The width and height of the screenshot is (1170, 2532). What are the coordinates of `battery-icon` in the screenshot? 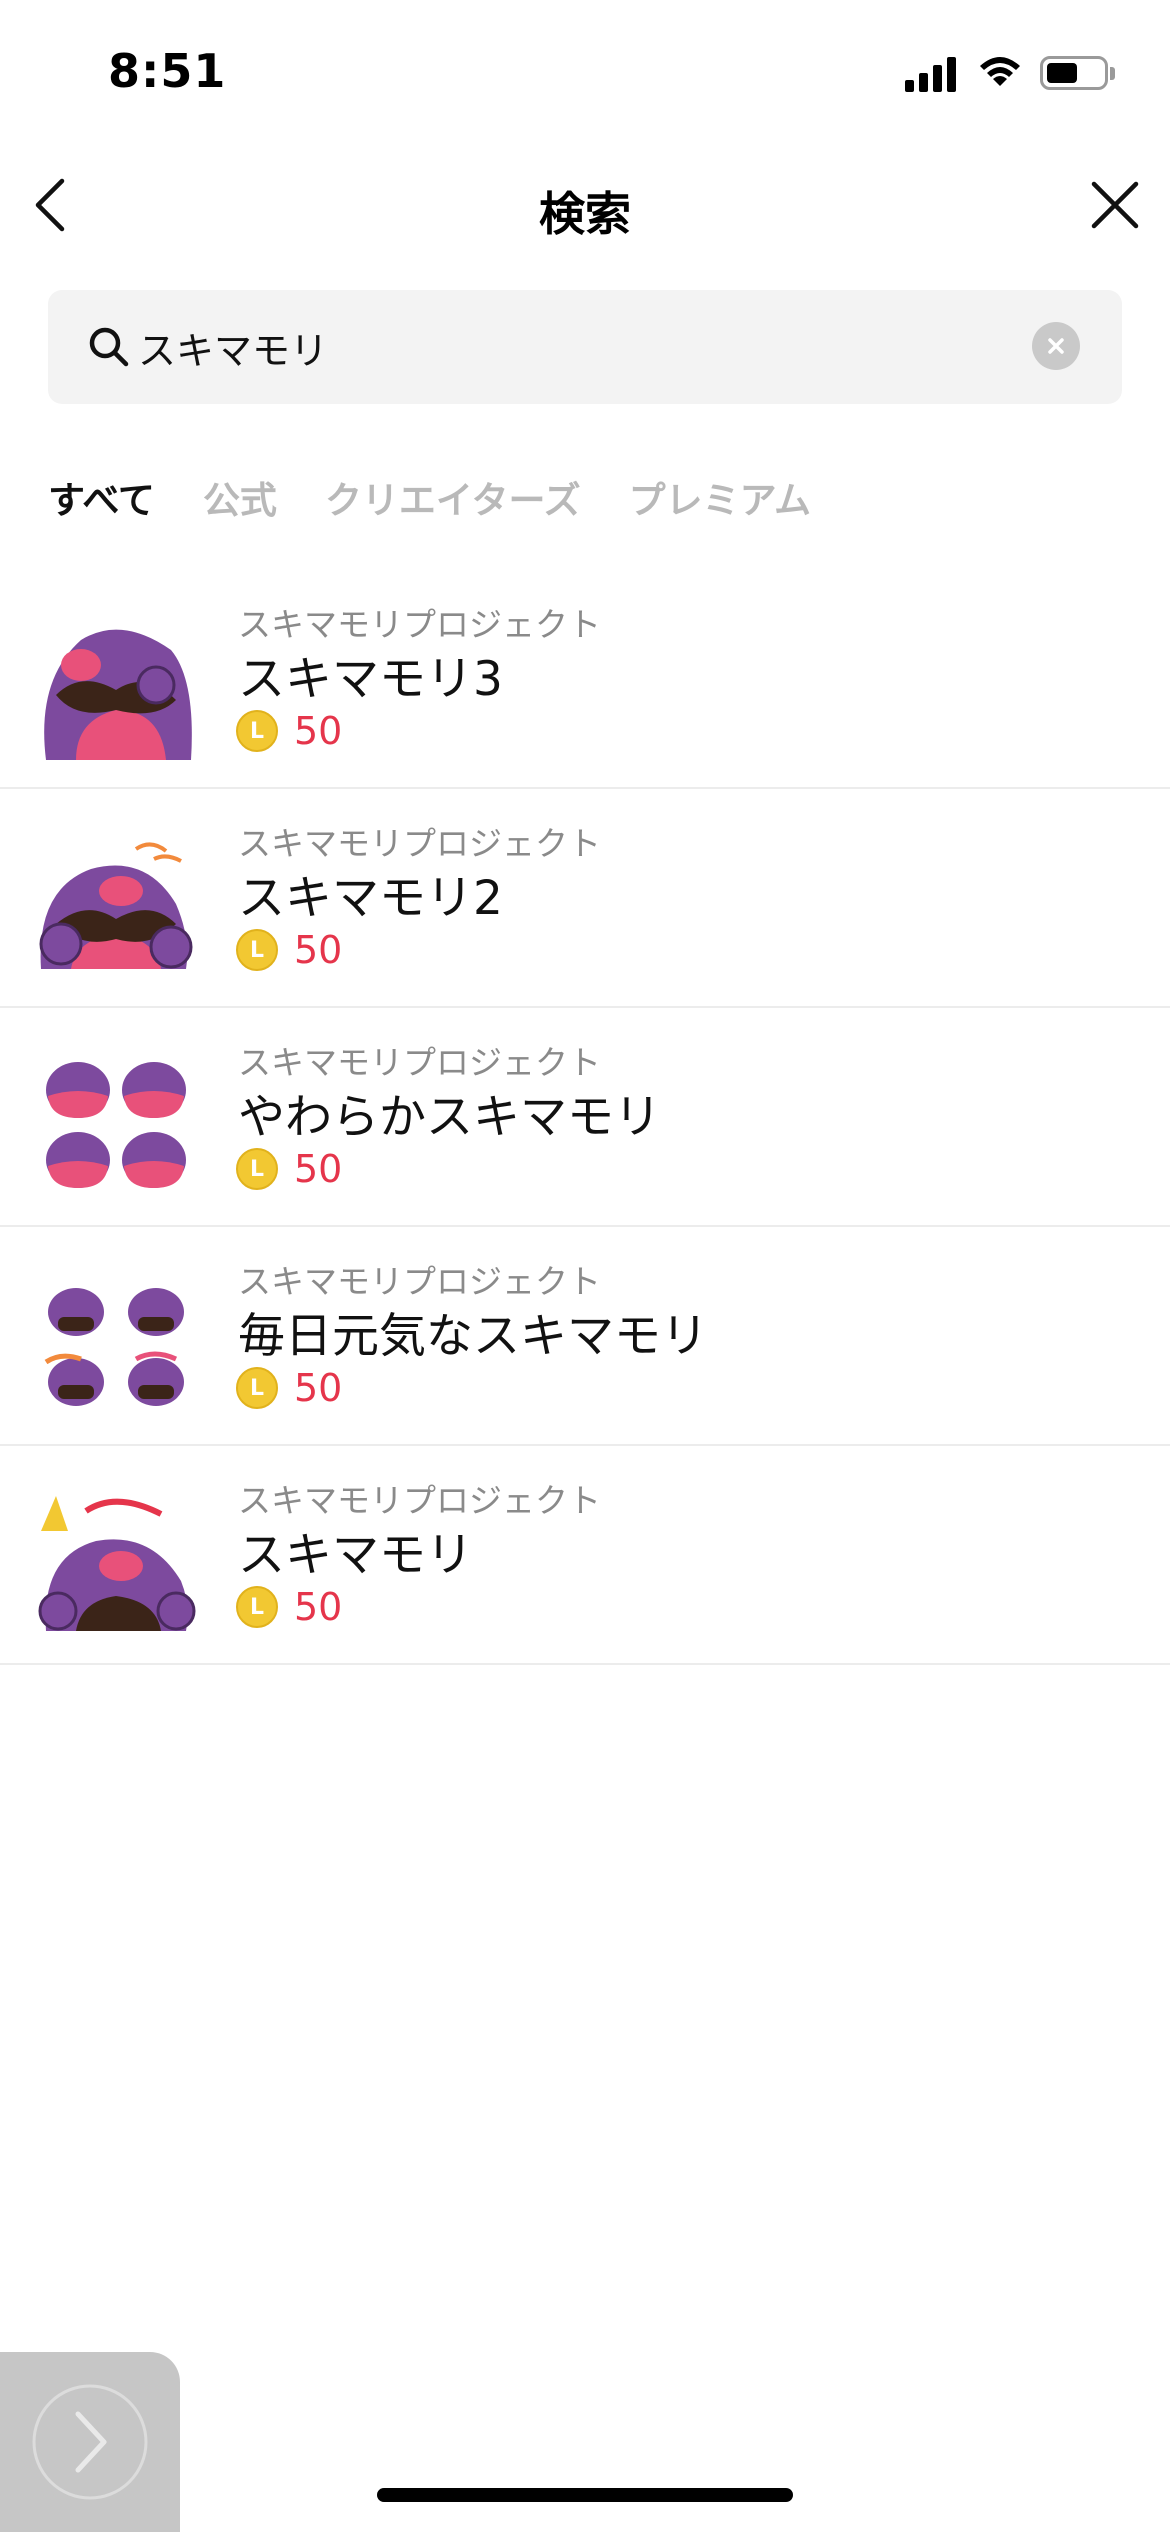 It's located at (1074, 73).